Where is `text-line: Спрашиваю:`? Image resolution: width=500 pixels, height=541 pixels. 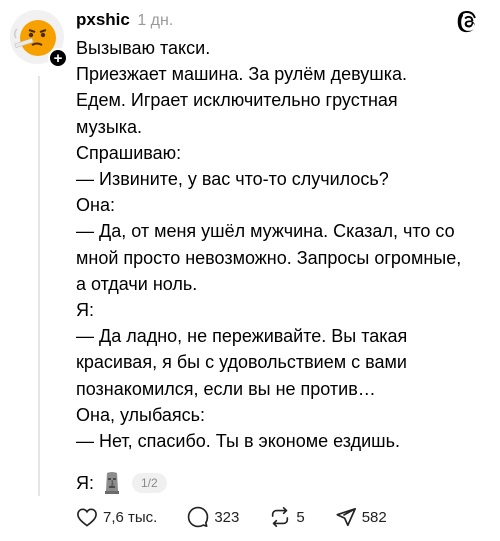 text-line: Спрашиваю: is located at coordinates (129, 152).